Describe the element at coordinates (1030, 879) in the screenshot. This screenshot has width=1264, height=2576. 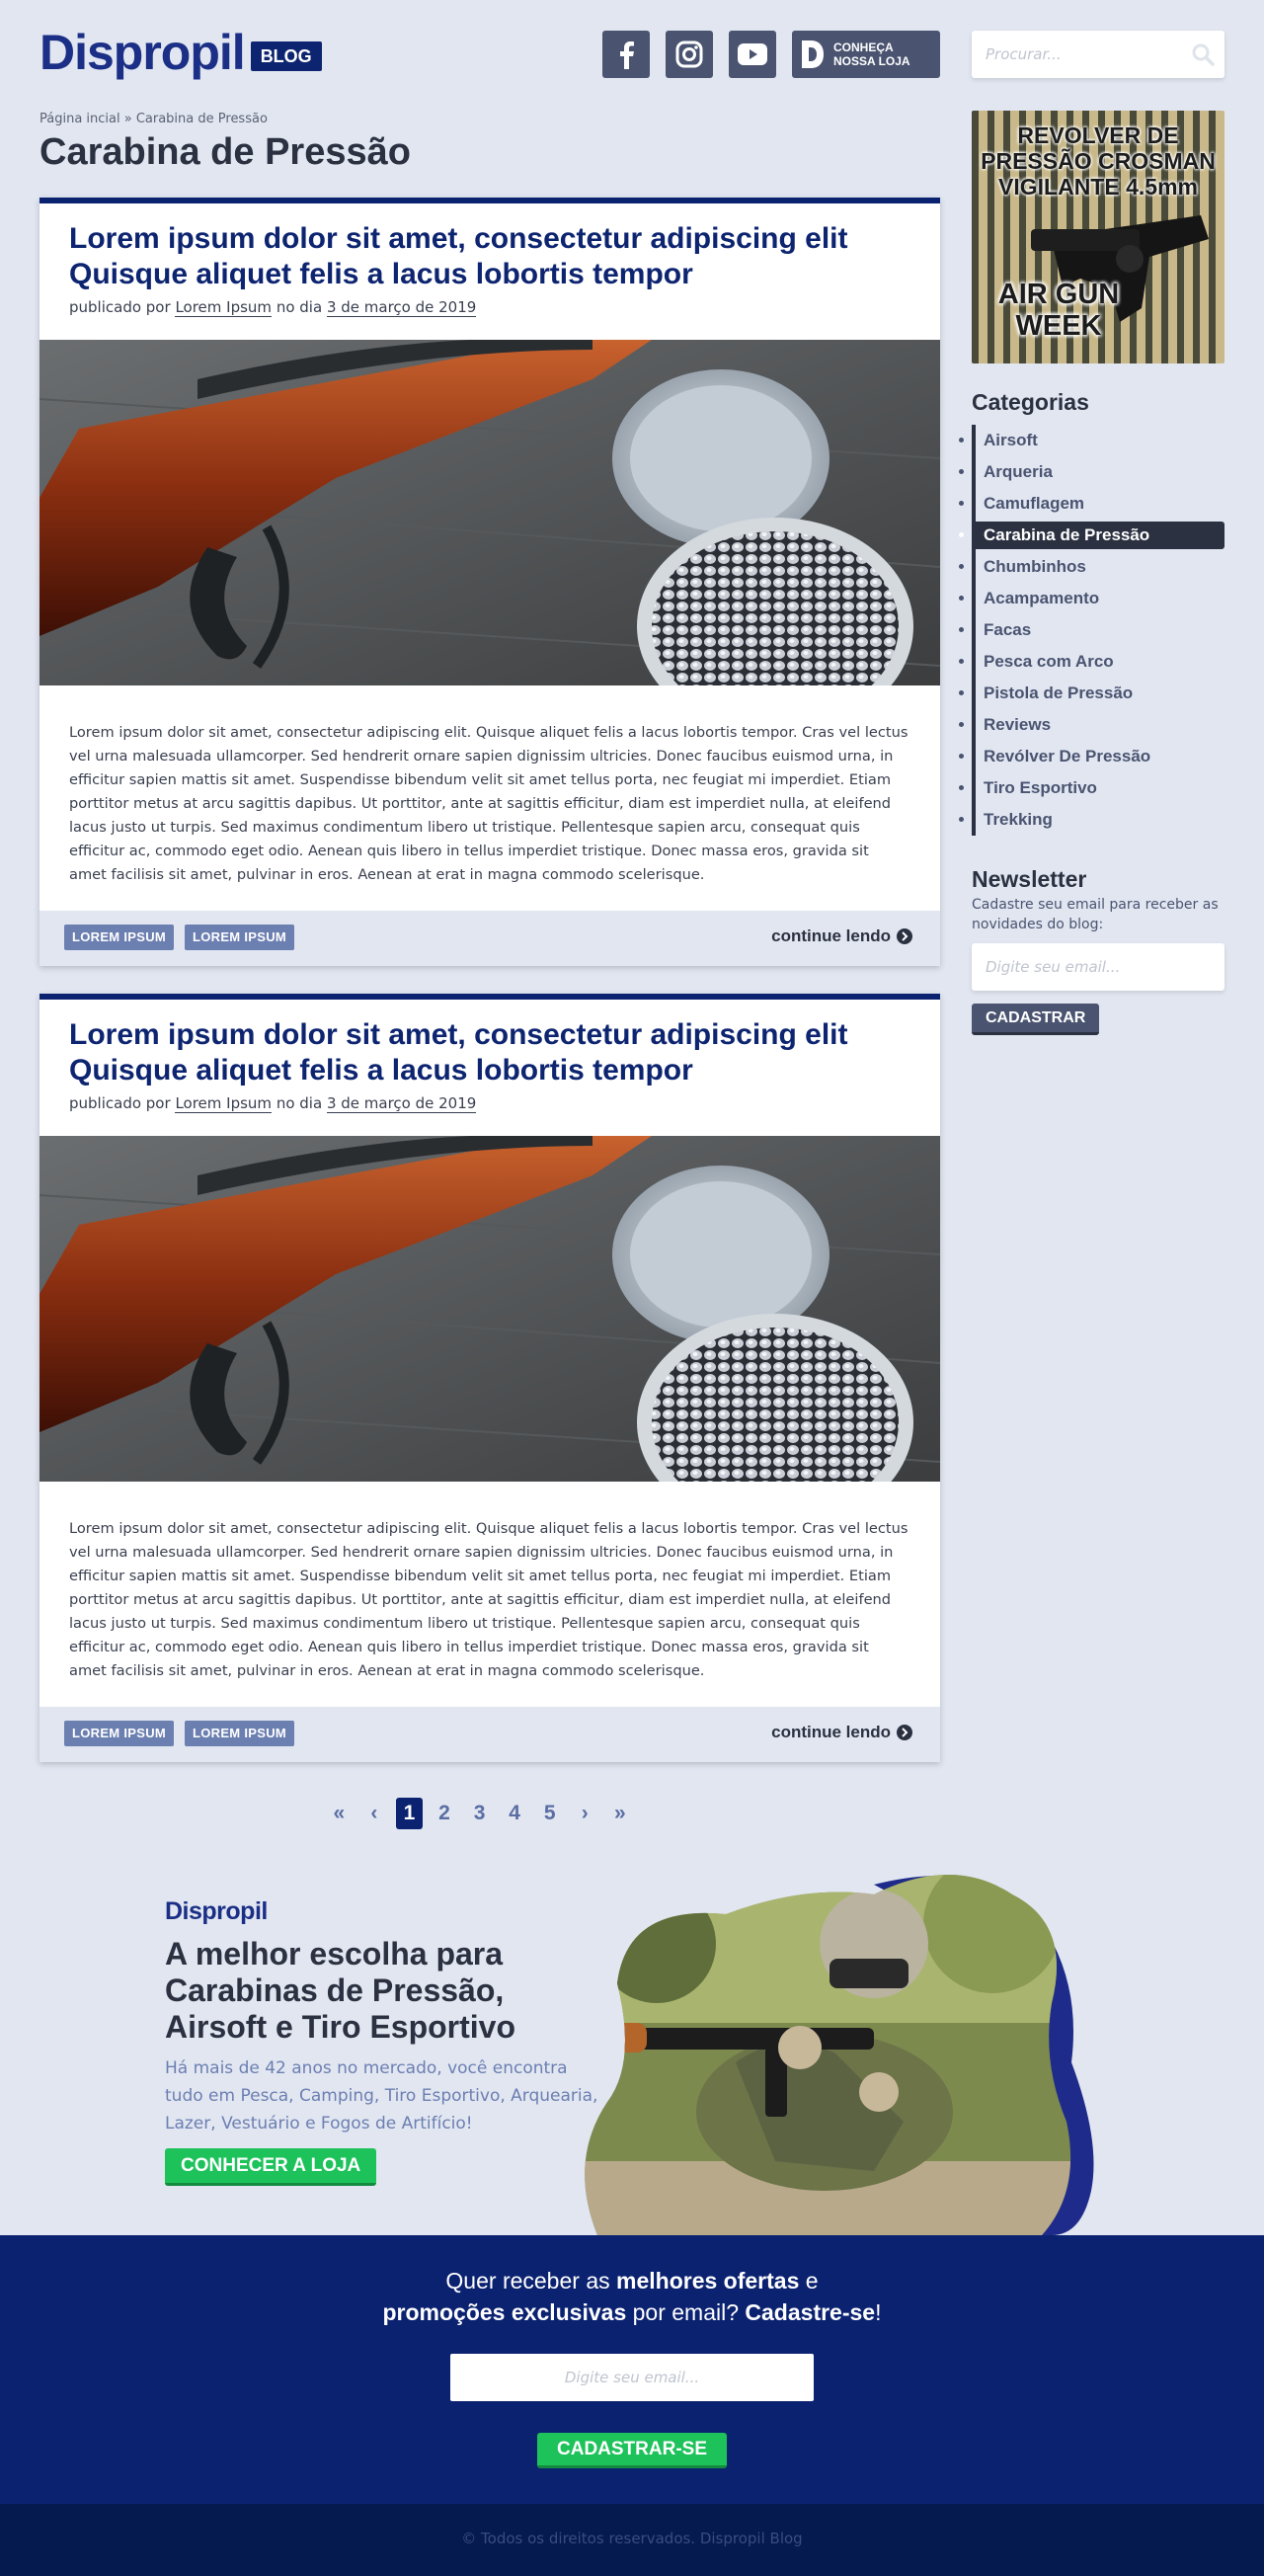
I see `newsletter-heading: Newsletter` at that location.